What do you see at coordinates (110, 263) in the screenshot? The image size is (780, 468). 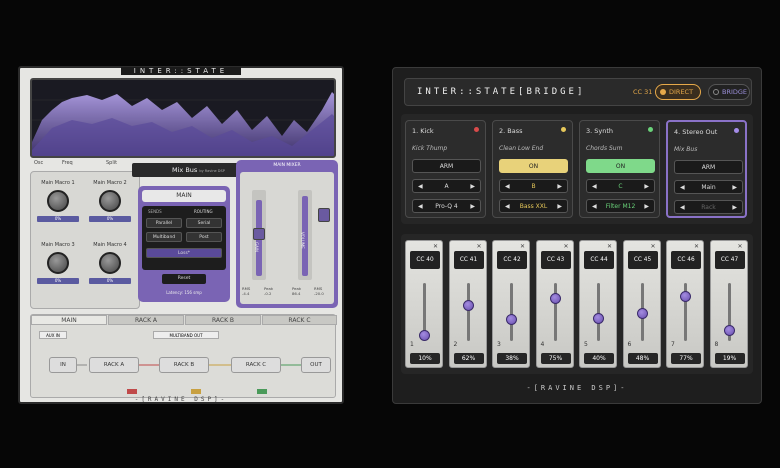 I see `macro-4-knob` at bounding box center [110, 263].